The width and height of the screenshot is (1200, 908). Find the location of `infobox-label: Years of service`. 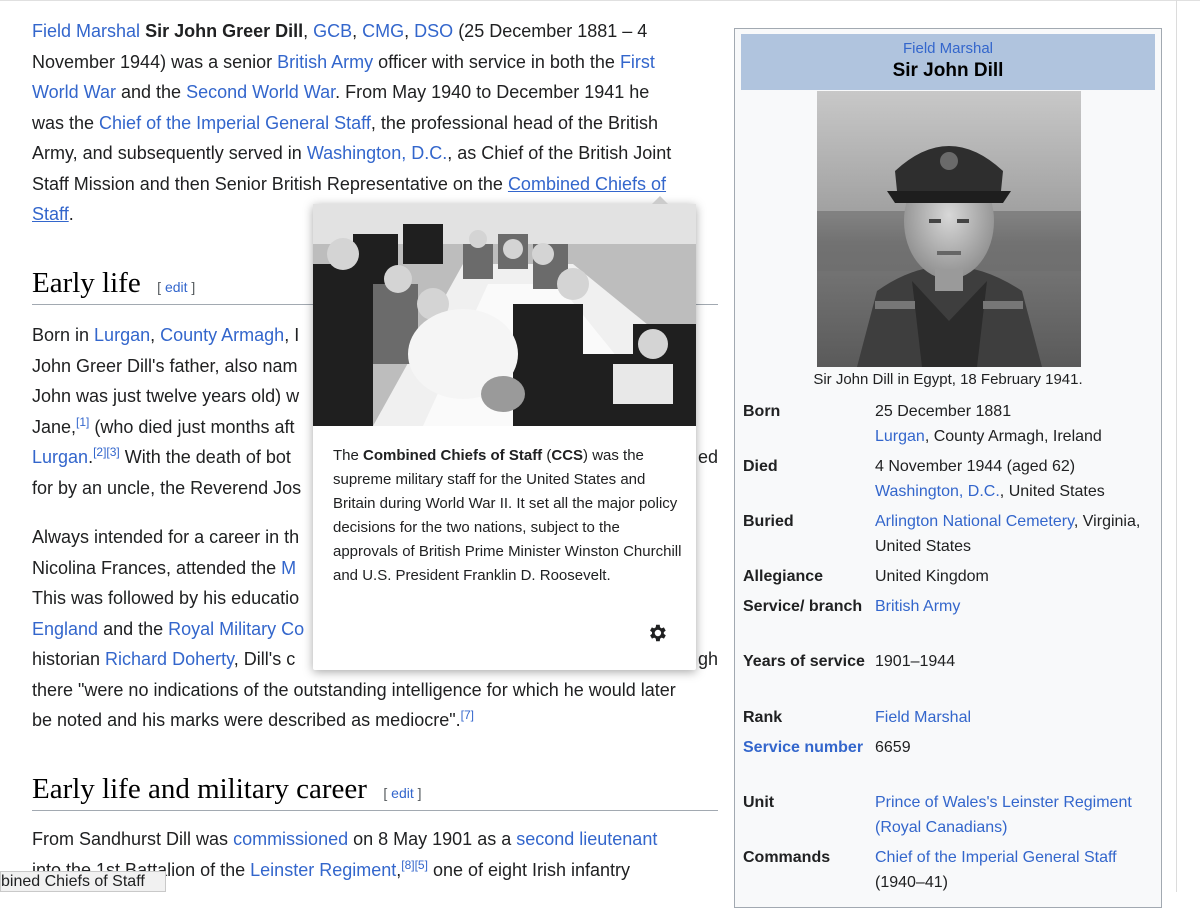

infobox-label: Years of service is located at coordinates (804, 661).